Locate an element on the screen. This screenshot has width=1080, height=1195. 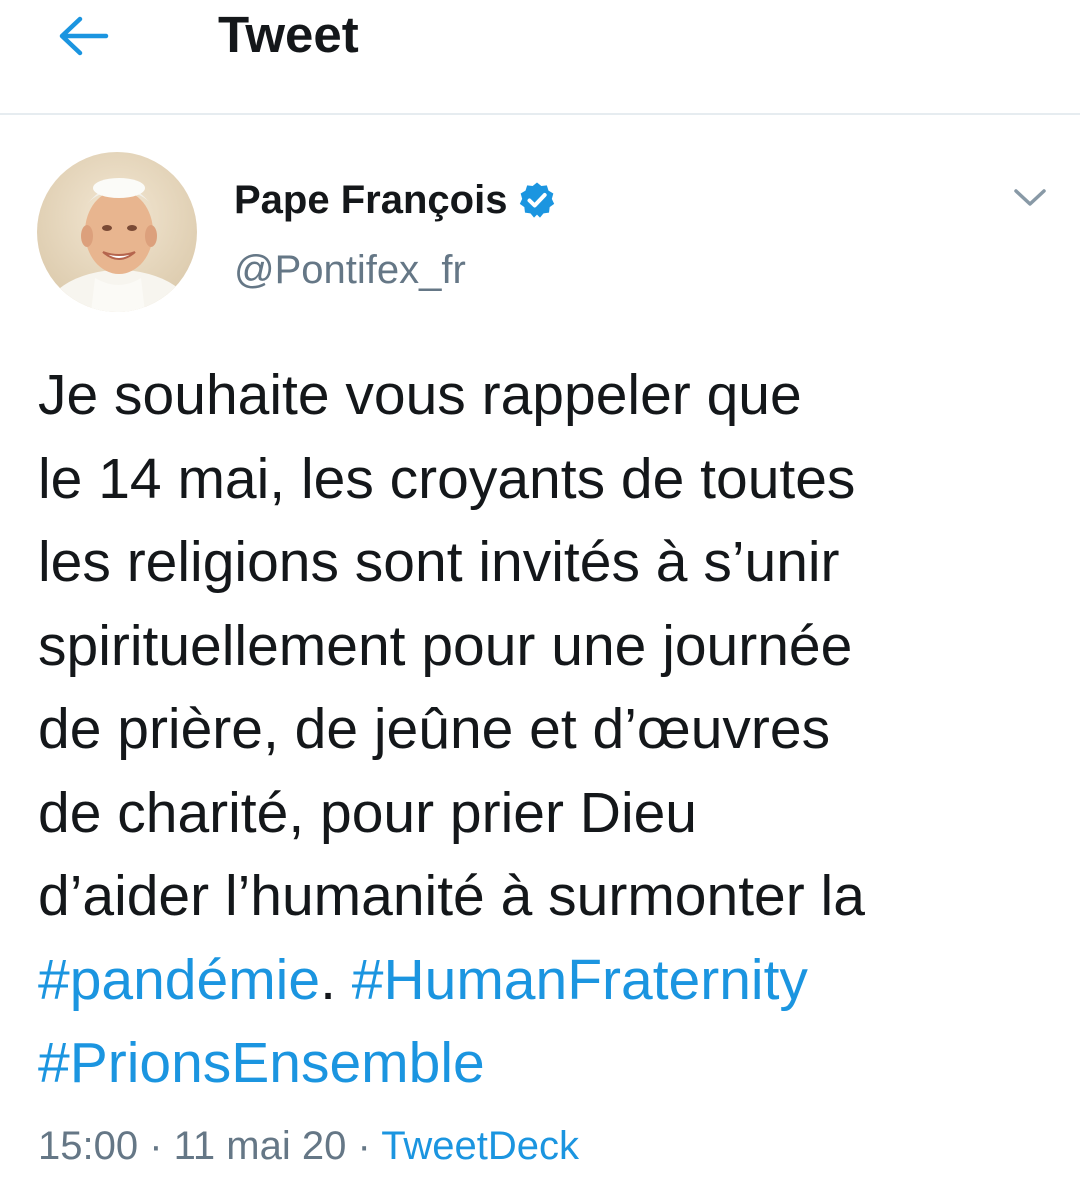
tweet-line-hashtags: #PrionsEnsemble is located at coordinates (548, 1064).